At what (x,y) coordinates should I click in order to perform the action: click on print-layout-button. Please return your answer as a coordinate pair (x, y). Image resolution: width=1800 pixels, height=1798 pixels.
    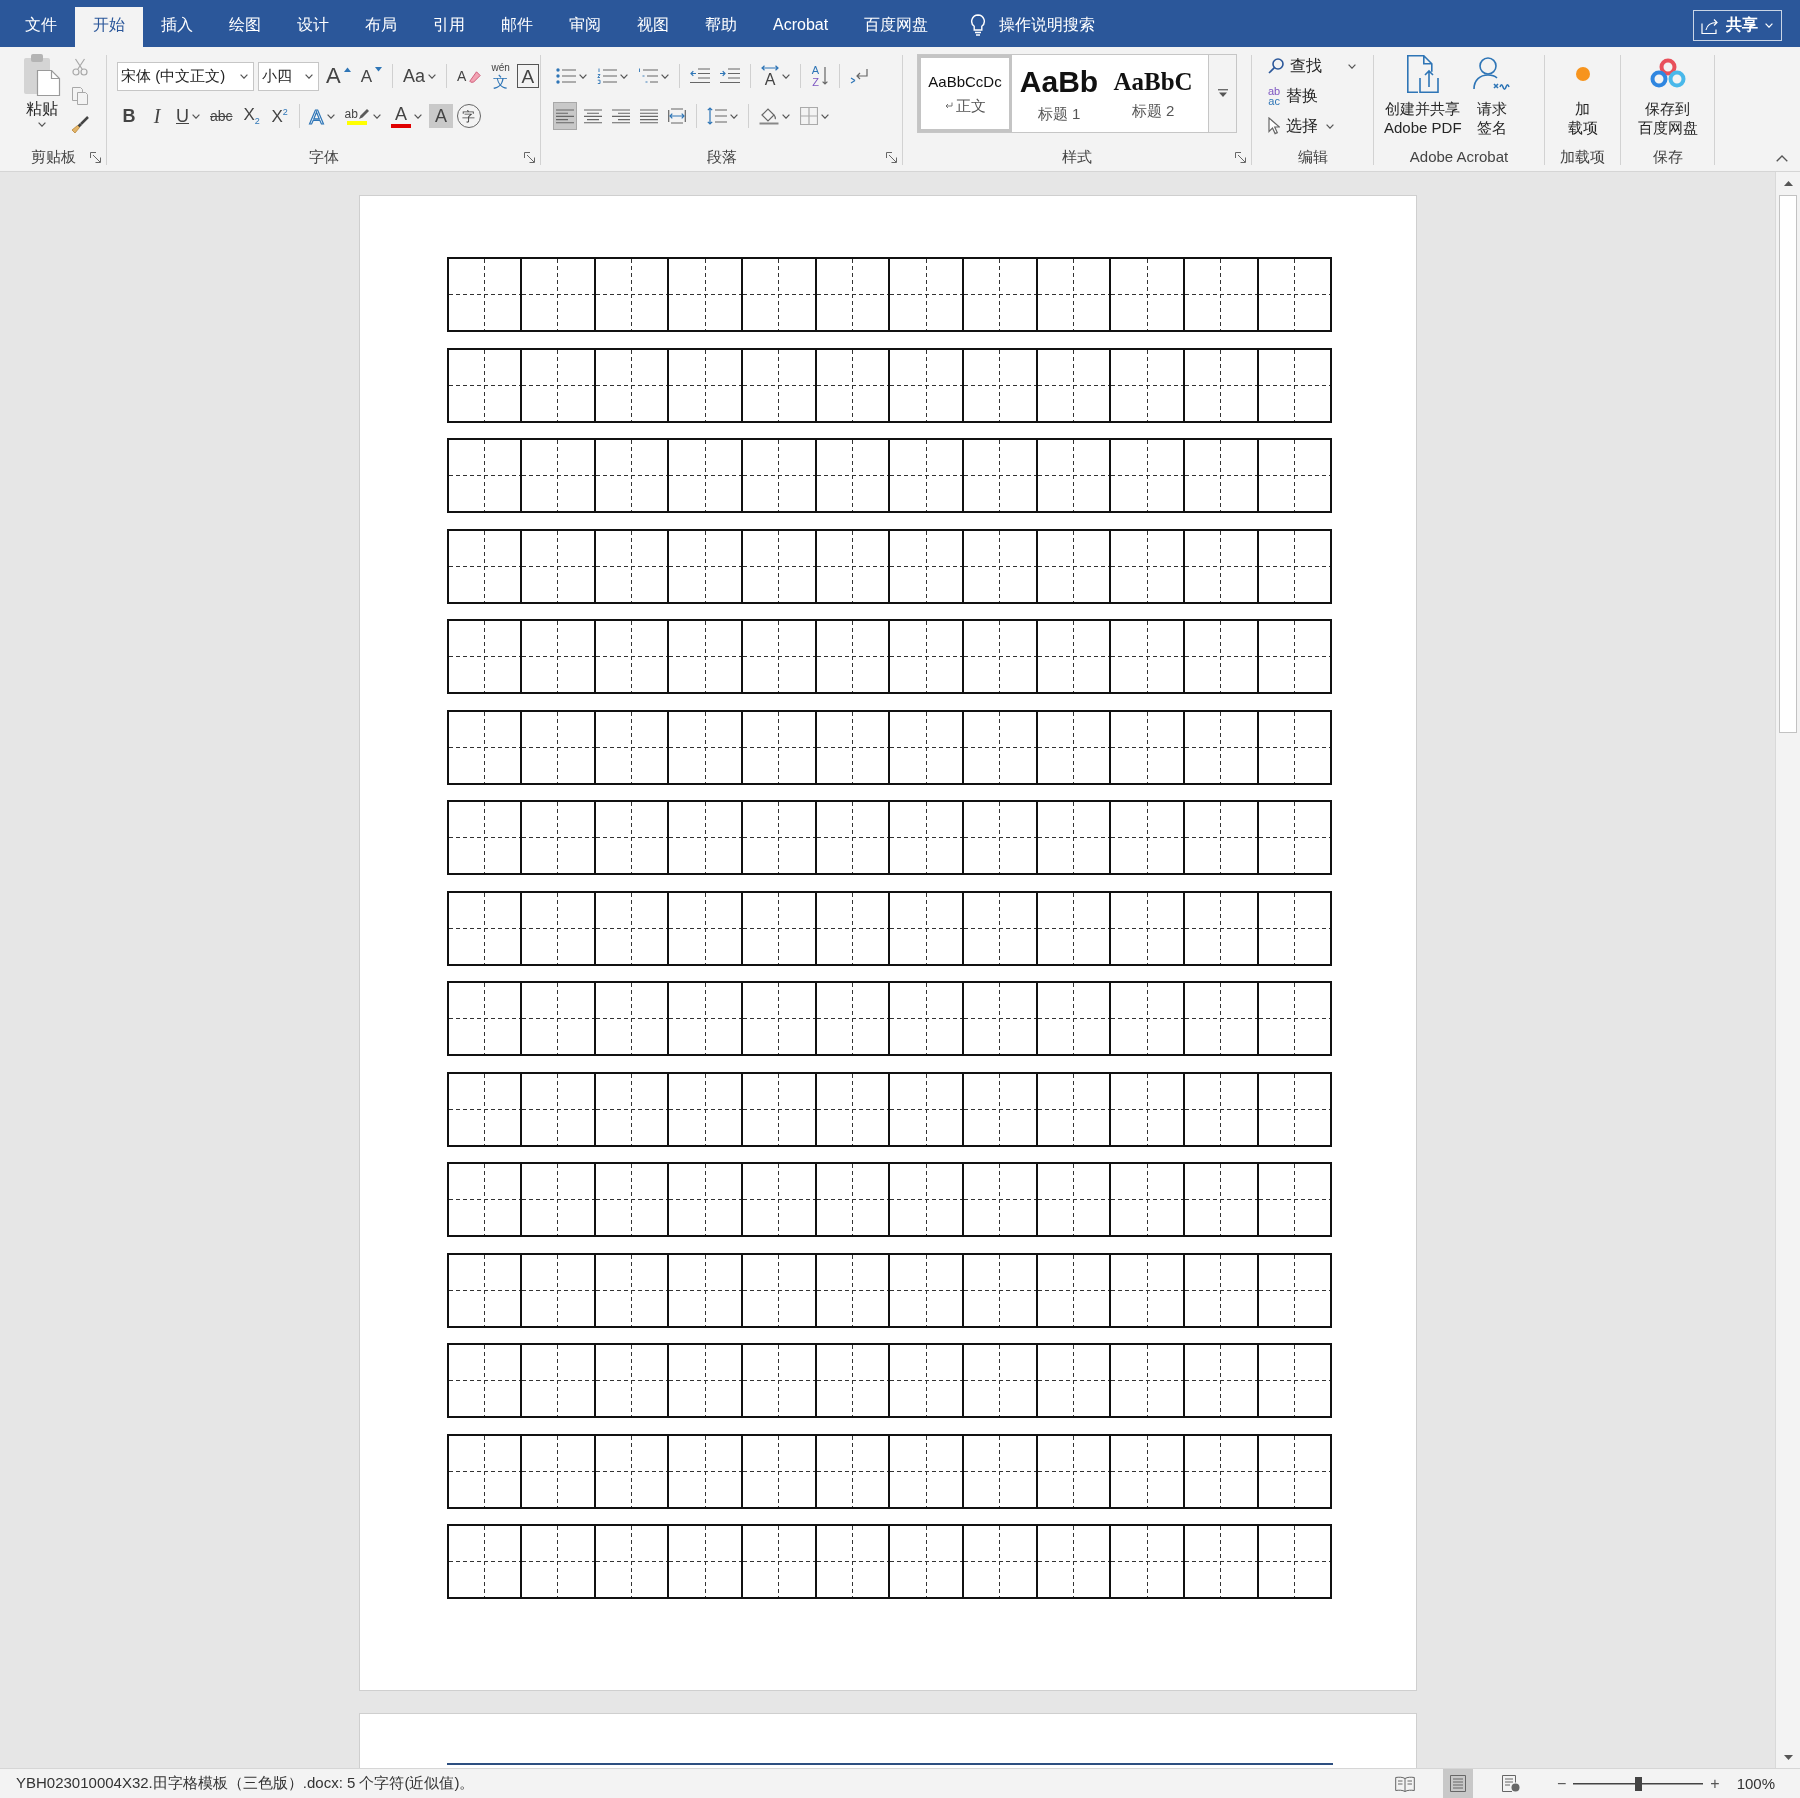
    Looking at the image, I should click on (1457, 1783).